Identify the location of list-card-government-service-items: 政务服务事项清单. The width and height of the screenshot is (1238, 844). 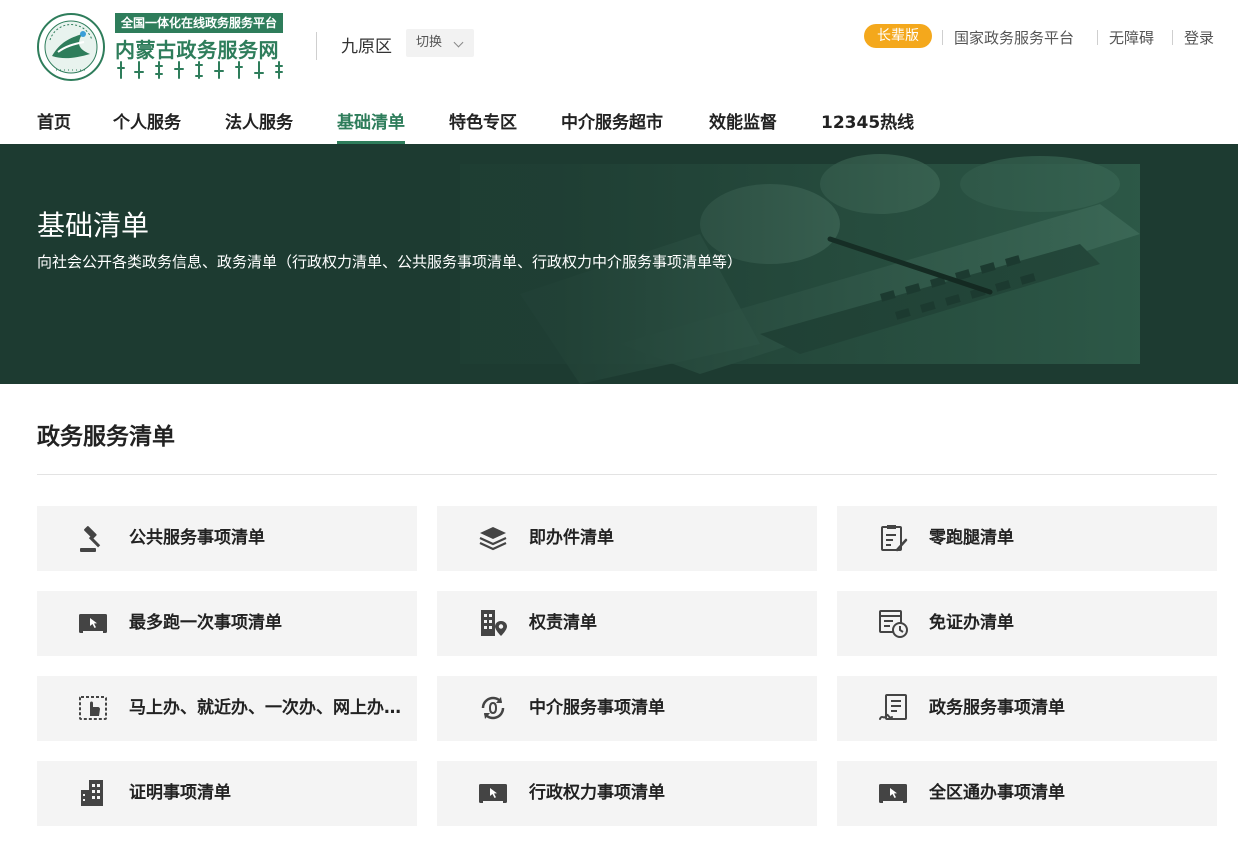
(1027, 708).